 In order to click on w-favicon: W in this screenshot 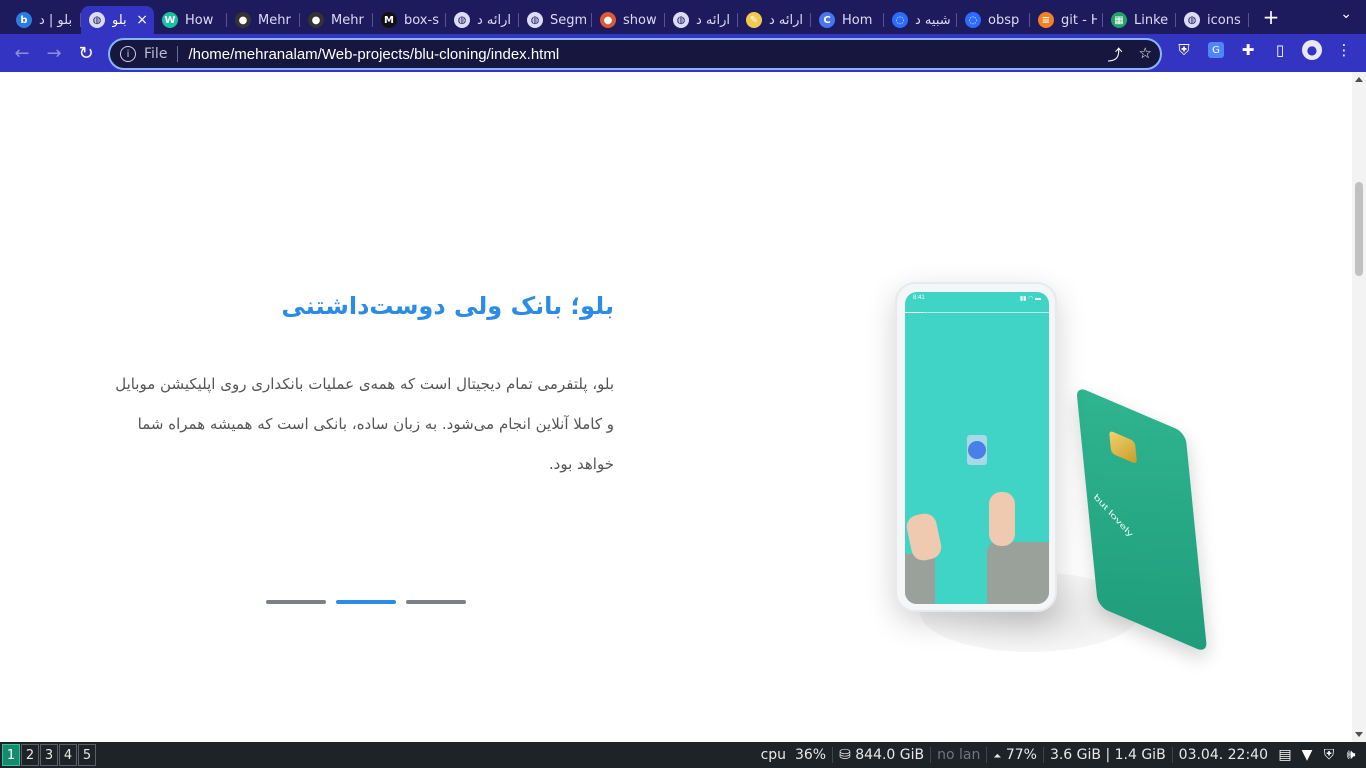, I will do `click(170, 20)`.